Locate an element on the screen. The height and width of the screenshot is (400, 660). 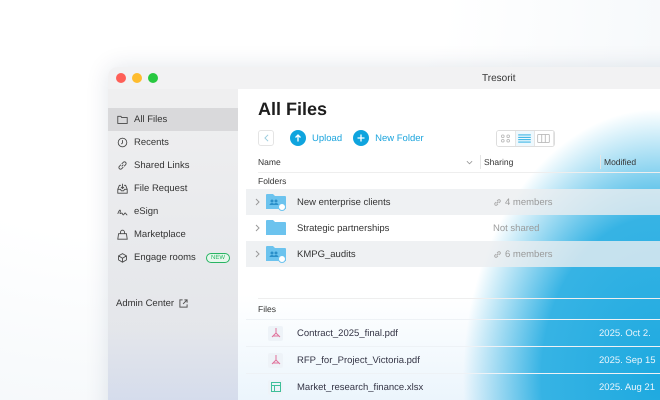
chevron-down-icon is located at coordinates (469, 162).